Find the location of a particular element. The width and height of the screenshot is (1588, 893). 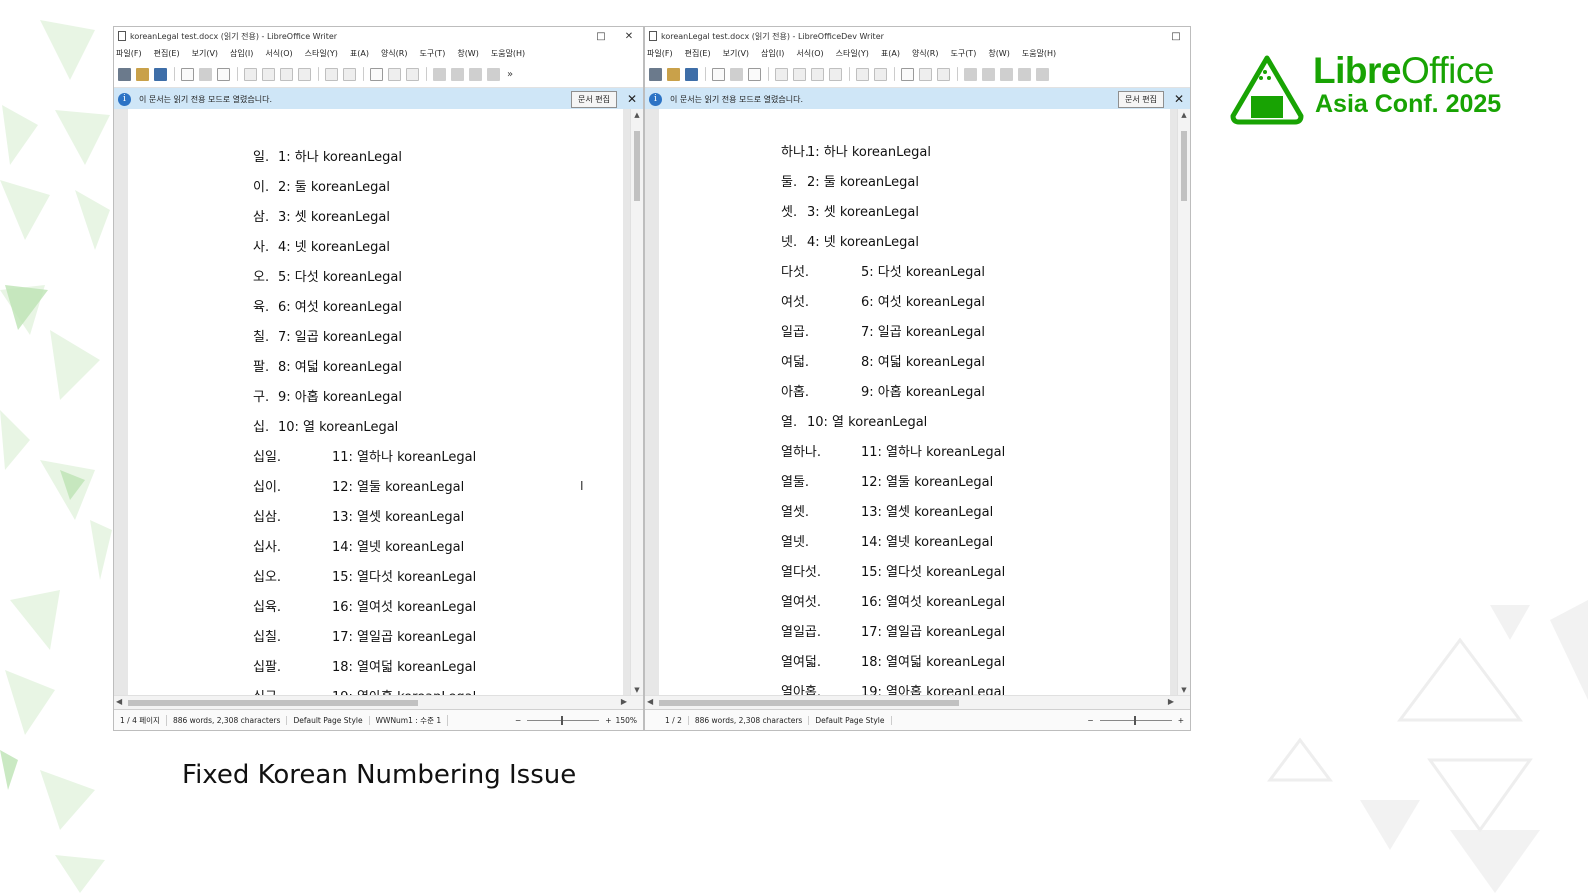

zoom-control: − + 150% is located at coordinates (579, 720).